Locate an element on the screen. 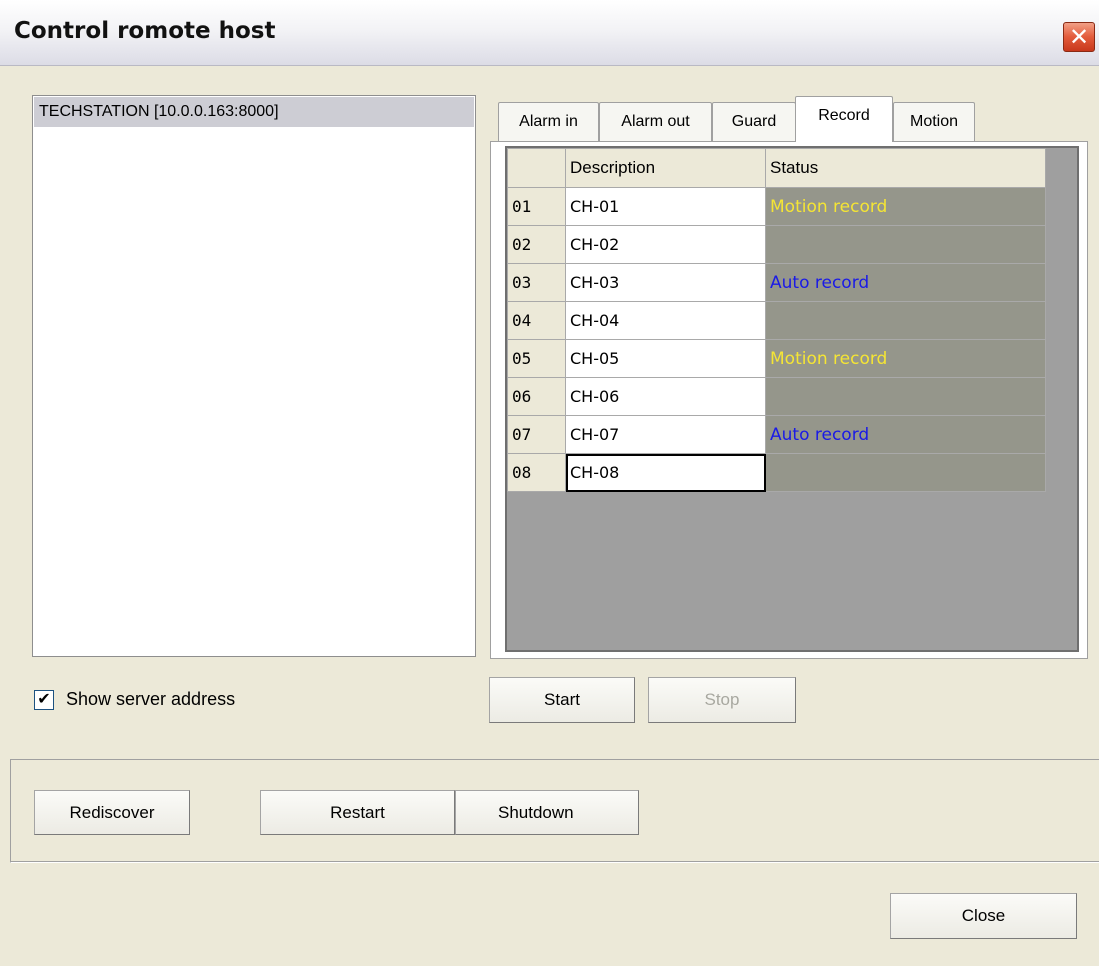 The width and height of the screenshot is (1099, 966). table-row: 05 CH-05 Motion record is located at coordinates (776, 358).